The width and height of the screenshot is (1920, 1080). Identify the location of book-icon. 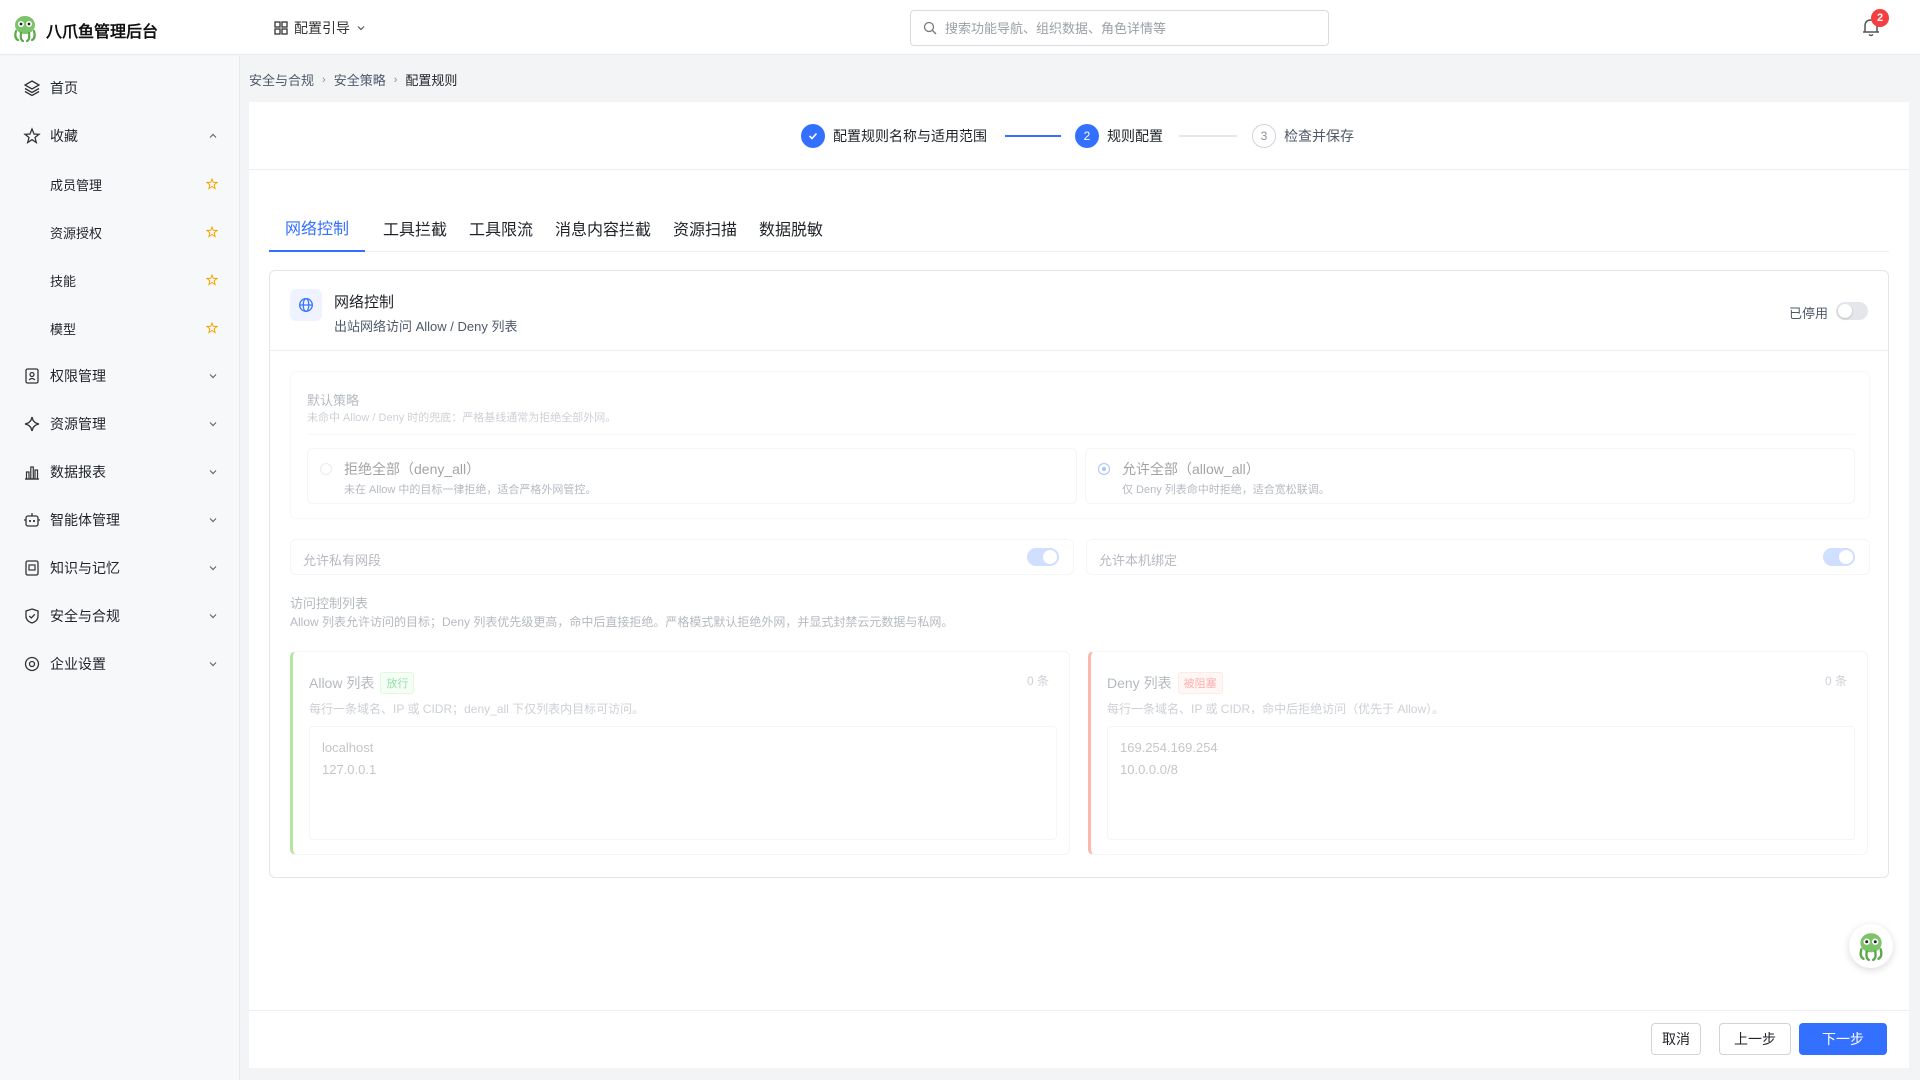
(32, 568).